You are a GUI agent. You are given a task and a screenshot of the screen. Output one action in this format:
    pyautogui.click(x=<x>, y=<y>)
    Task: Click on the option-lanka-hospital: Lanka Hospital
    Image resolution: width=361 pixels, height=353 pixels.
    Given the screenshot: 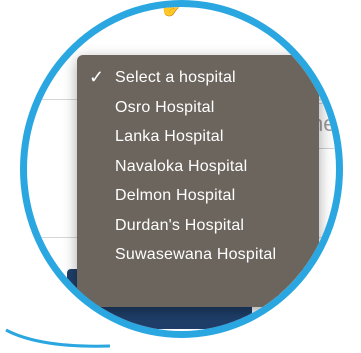 What is the action you would take?
    pyautogui.click(x=198, y=137)
    